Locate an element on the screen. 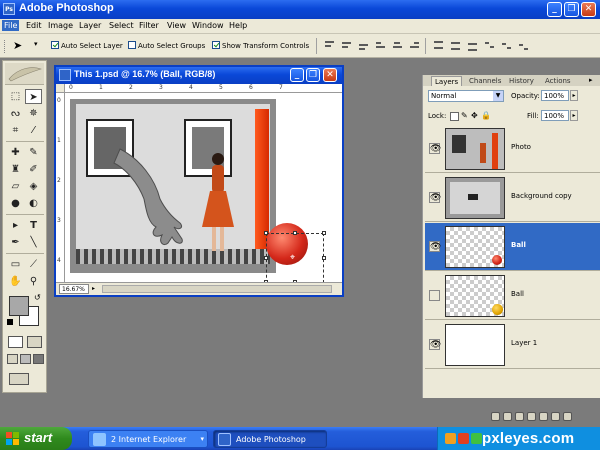  menu-image: Image is located at coordinates (60, 25).